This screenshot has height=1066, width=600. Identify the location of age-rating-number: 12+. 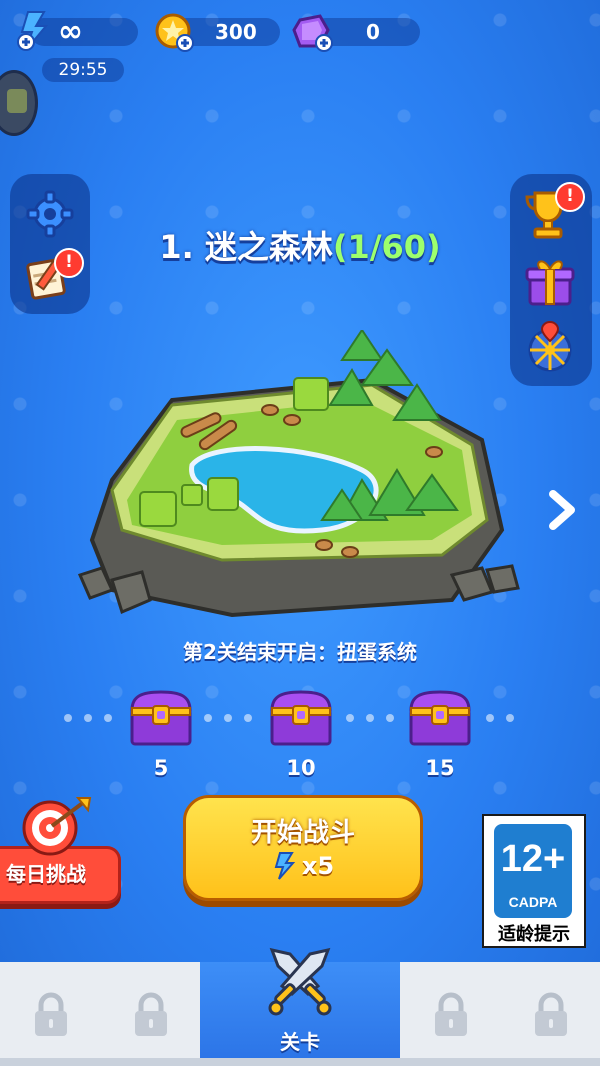
(533, 859).